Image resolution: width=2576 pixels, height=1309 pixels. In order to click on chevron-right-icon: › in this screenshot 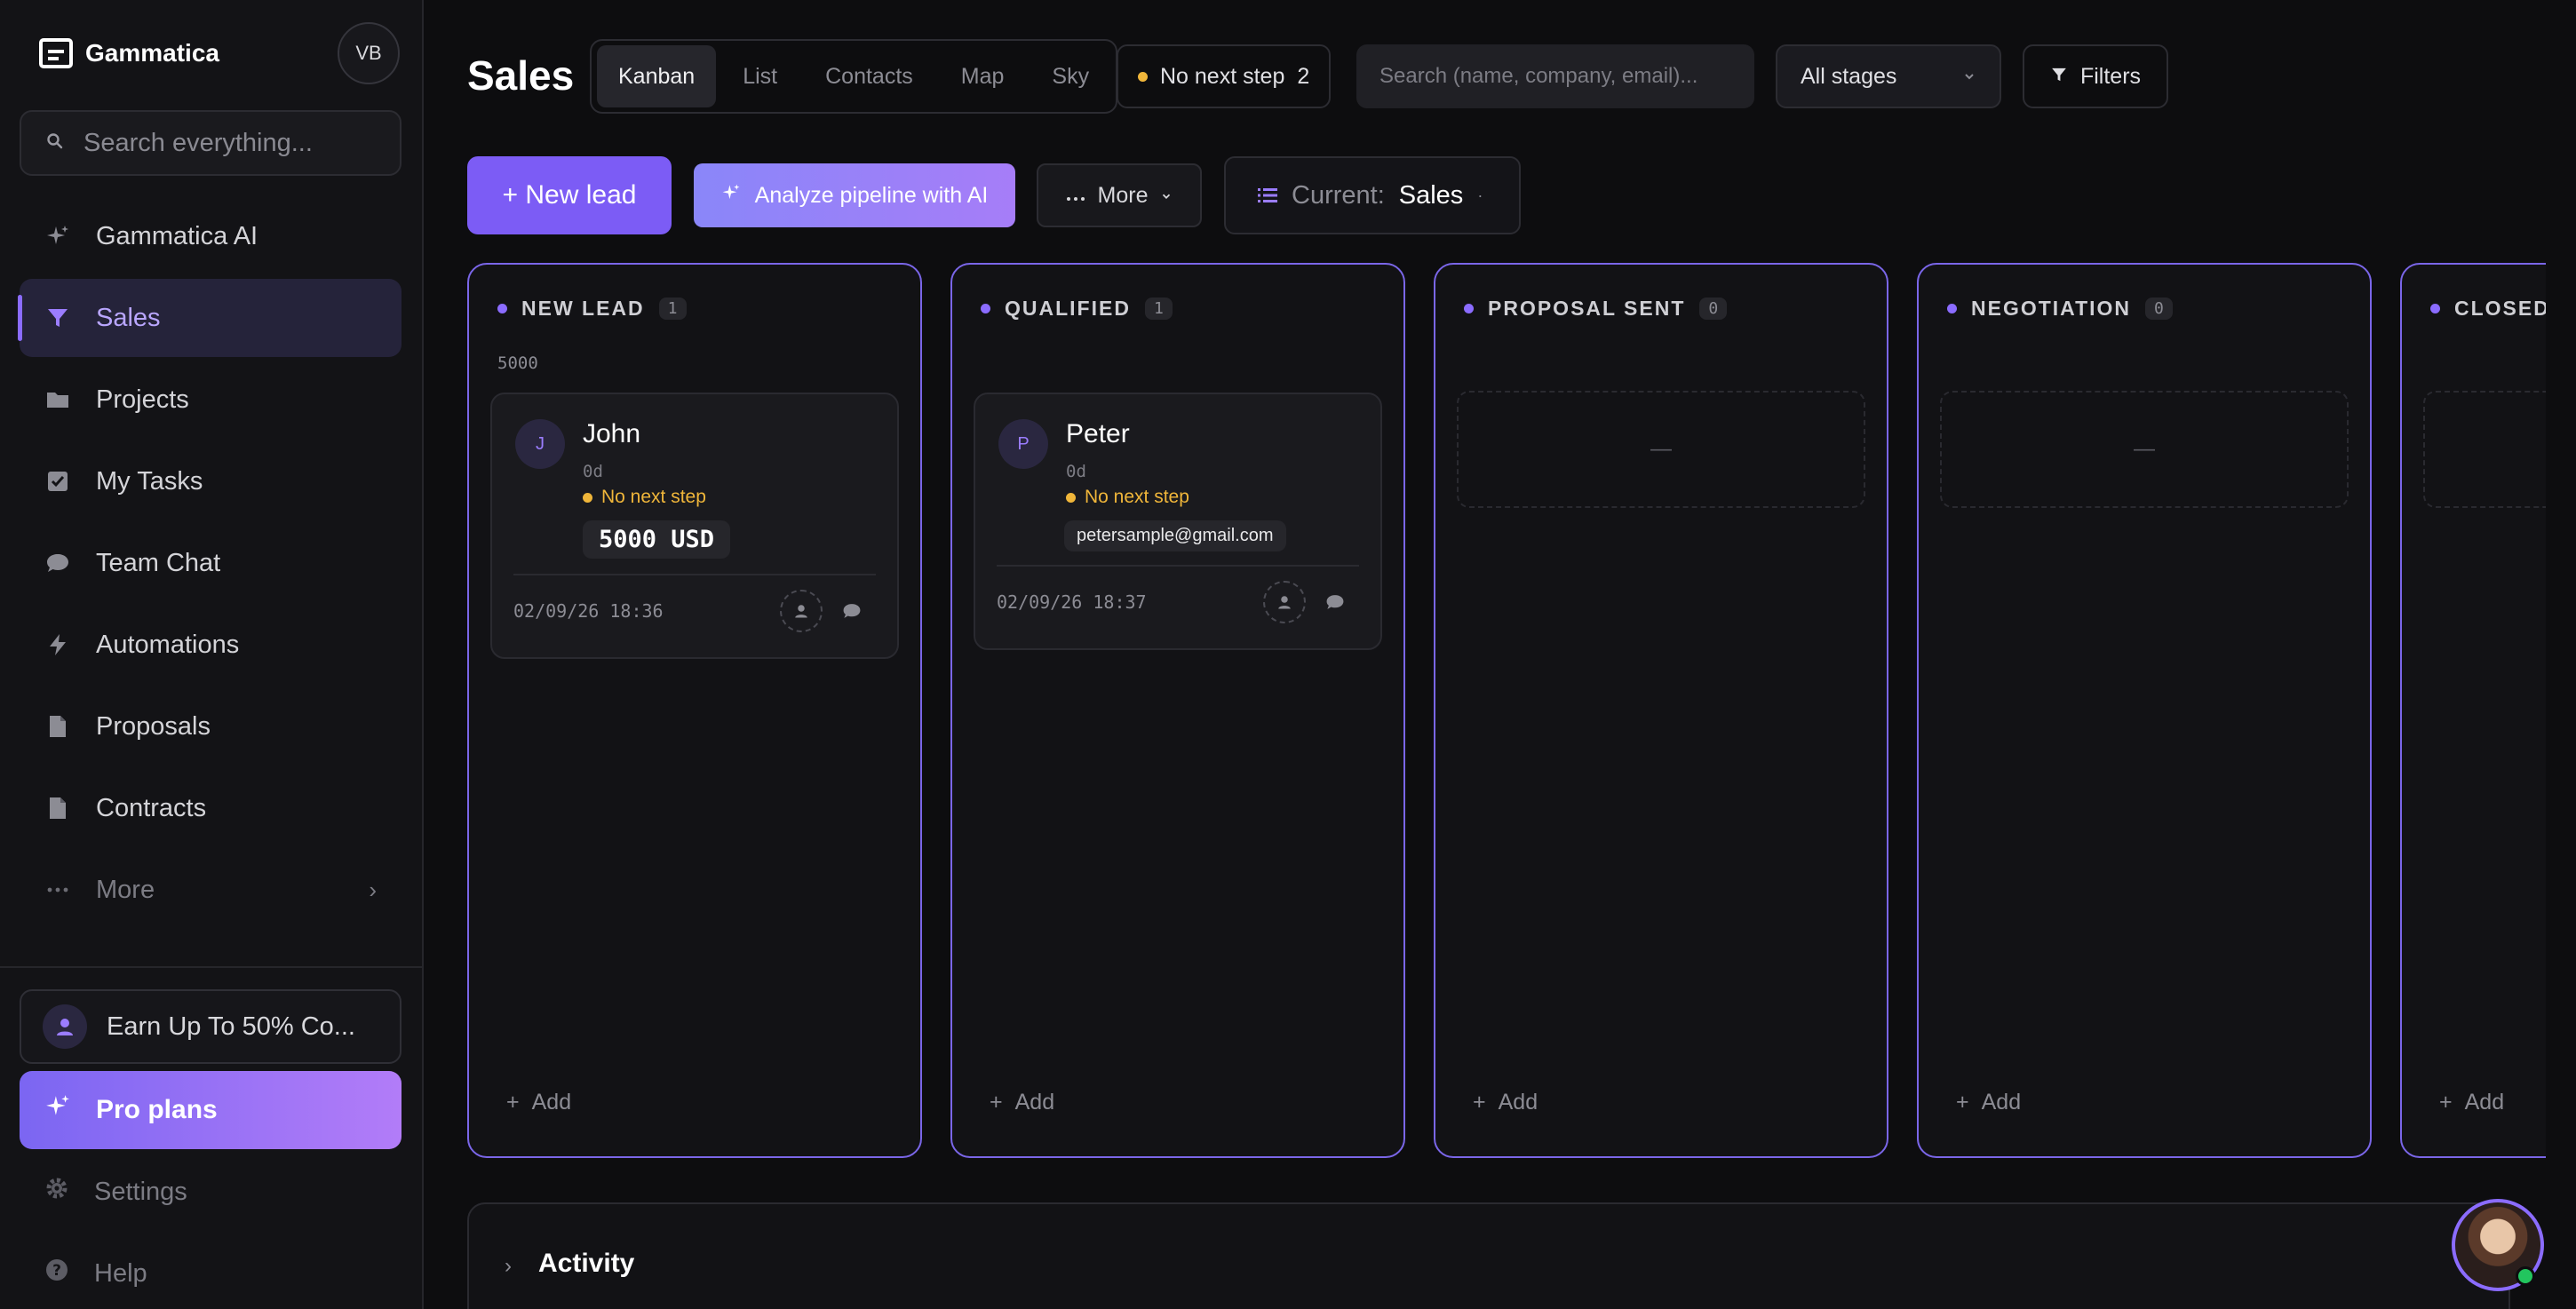, I will do `click(373, 889)`.